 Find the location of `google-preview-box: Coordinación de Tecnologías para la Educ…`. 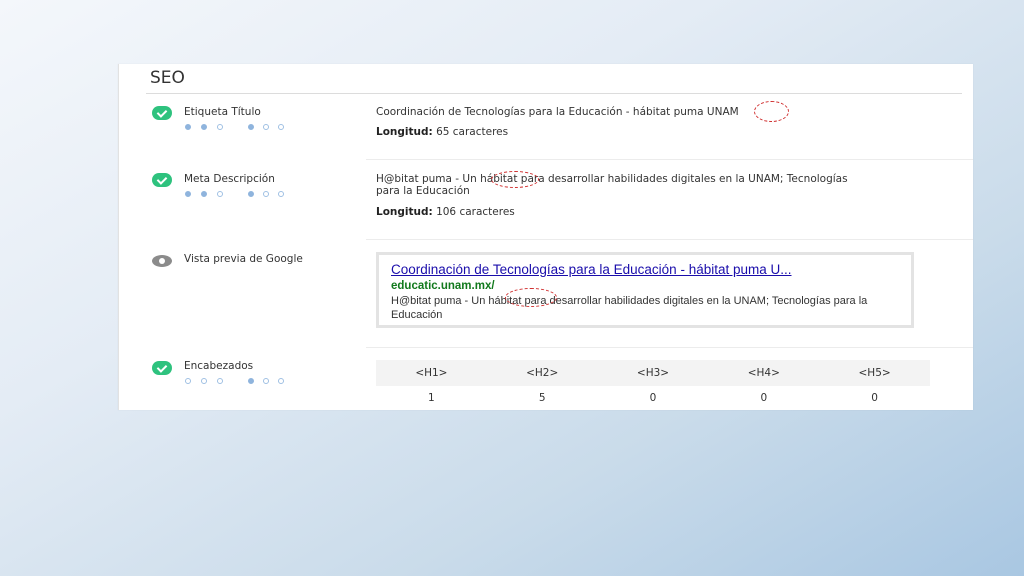

google-preview-box: Coordinación de Tecnologías para la Educ… is located at coordinates (645, 290).